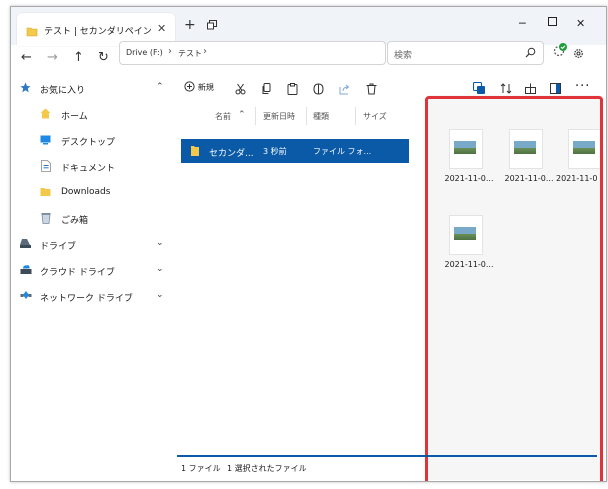 This screenshot has height=489, width=608. Describe the element at coordinates (52, 57) in the screenshot. I see `forward-arrow-icon: →` at that location.